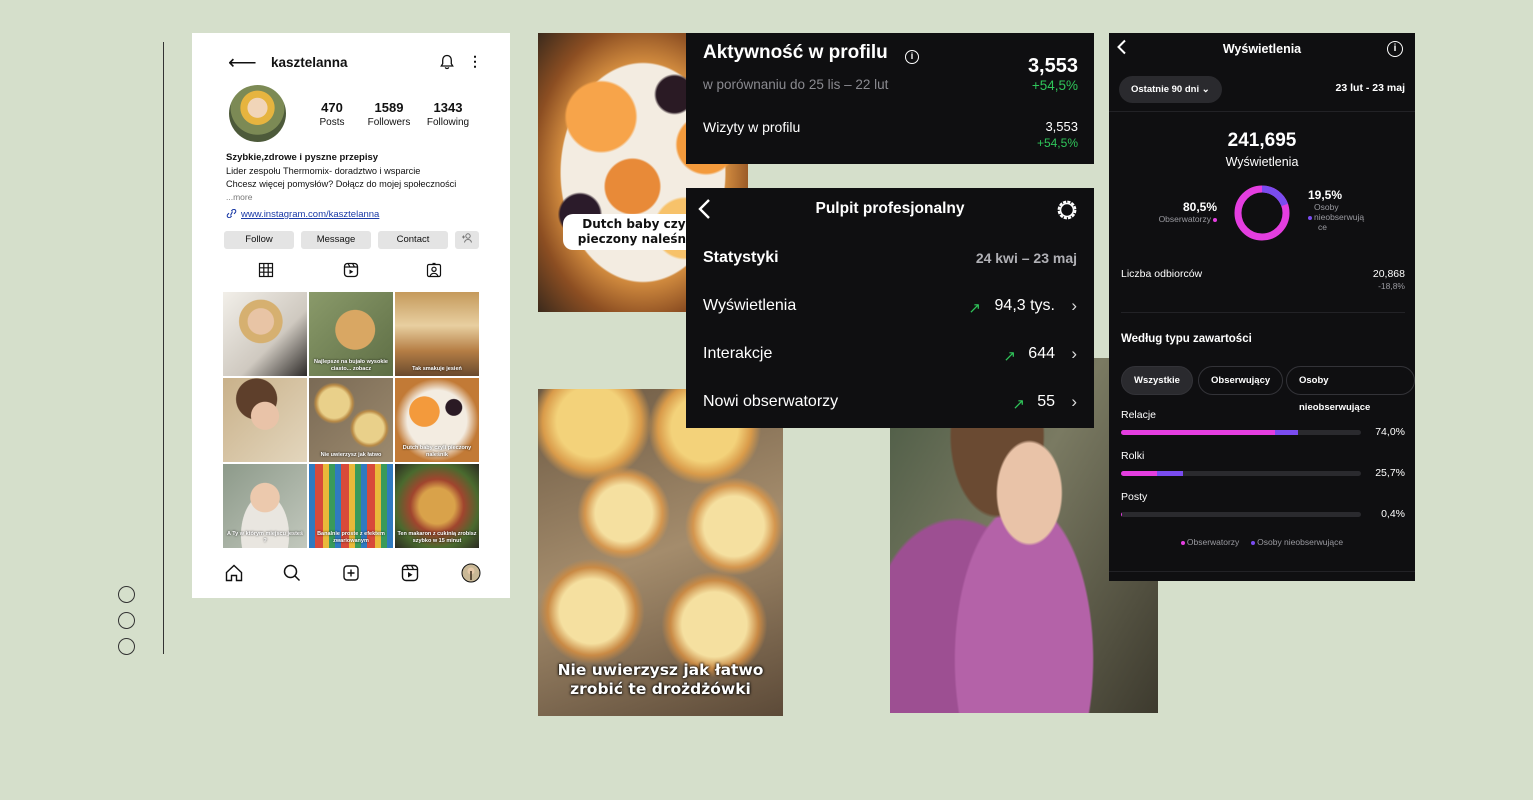 The image size is (1533, 800). Describe the element at coordinates (1133, 456) in the screenshot. I see `content-row-label: Rolki` at that location.